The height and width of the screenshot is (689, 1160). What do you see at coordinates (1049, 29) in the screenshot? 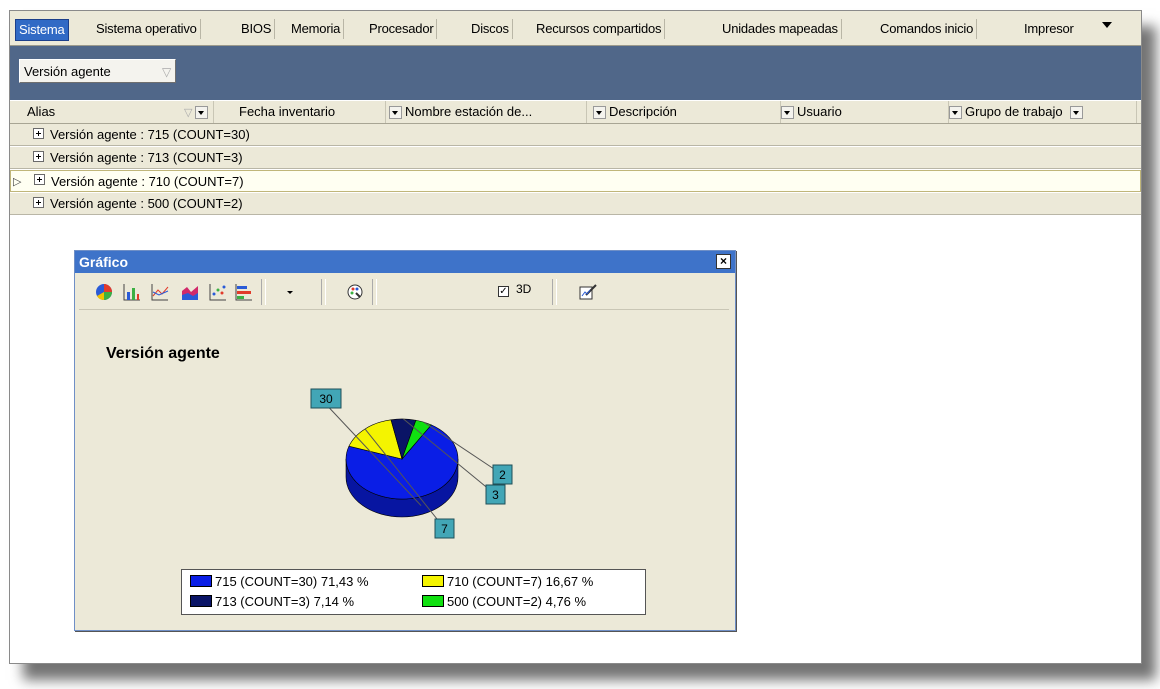
I see `tab-impresoras: Impresor` at bounding box center [1049, 29].